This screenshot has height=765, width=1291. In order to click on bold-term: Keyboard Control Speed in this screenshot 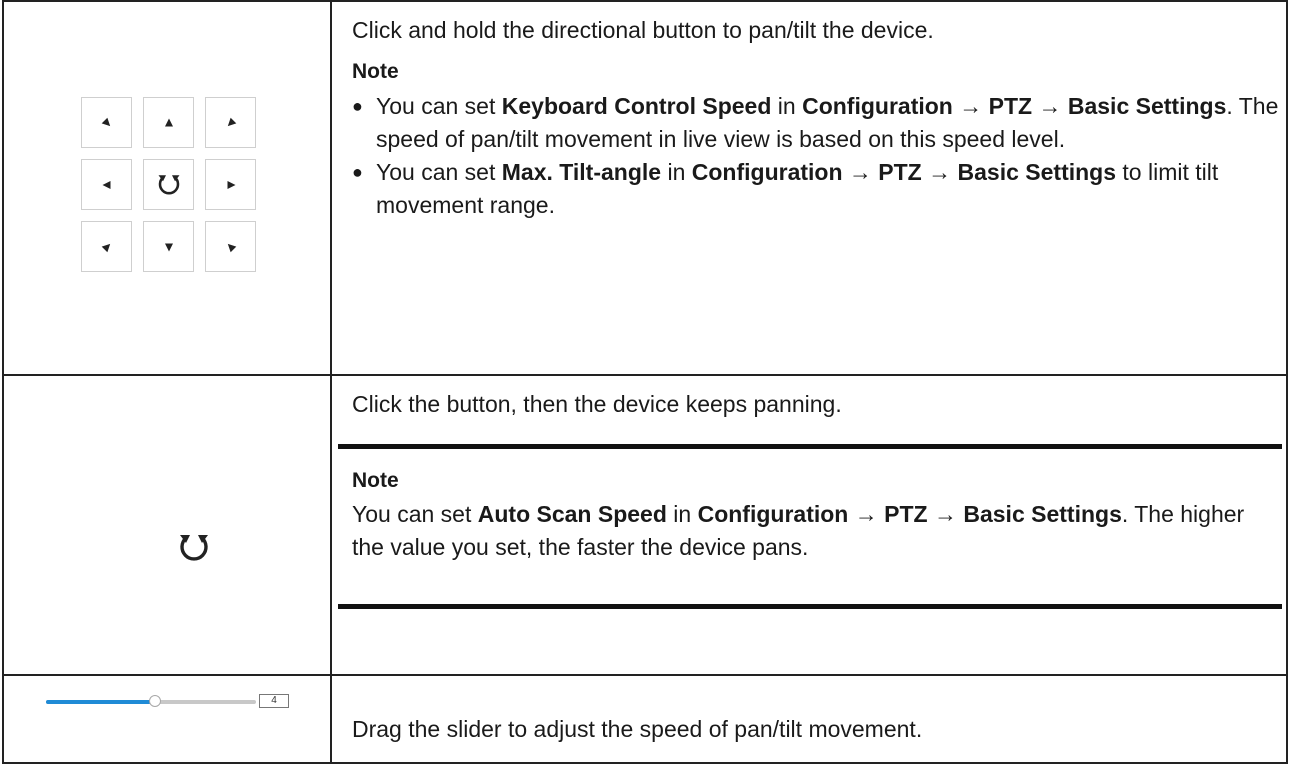, I will do `click(636, 106)`.